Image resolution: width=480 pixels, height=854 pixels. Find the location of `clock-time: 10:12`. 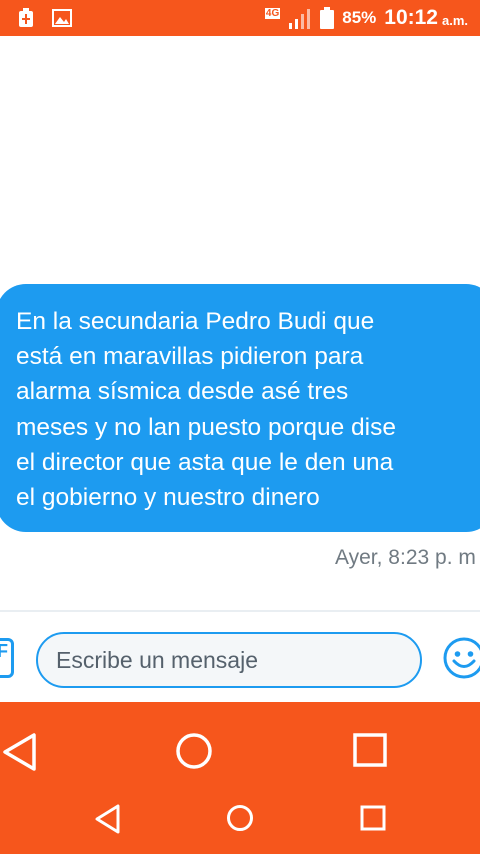

clock-time: 10:12 is located at coordinates (411, 17).